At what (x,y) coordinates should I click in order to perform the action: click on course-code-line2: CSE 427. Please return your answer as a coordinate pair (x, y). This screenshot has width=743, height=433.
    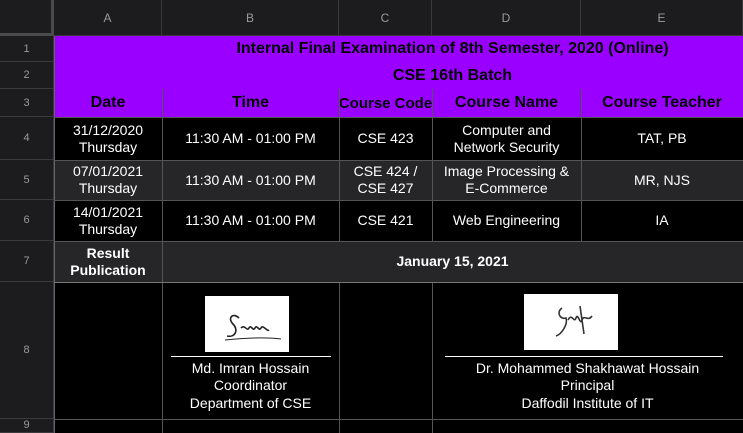
    Looking at the image, I should click on (385, 188).